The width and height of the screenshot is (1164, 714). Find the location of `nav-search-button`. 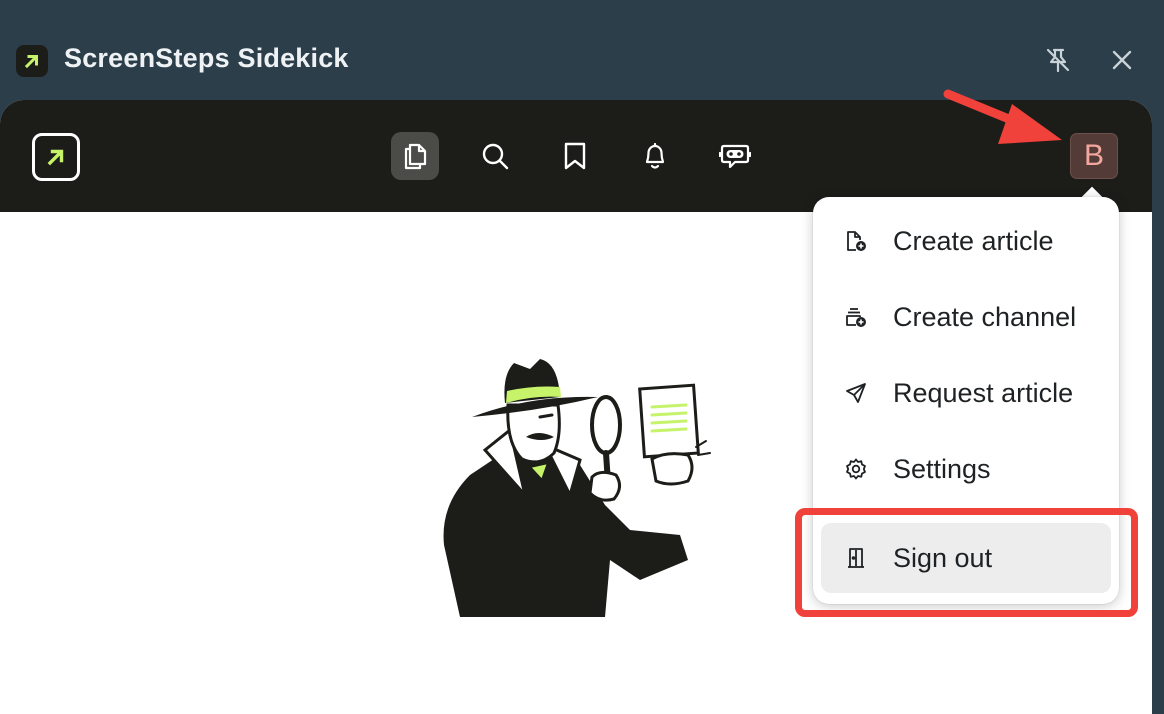

nav-search-button is located at coordinates (495, 156).